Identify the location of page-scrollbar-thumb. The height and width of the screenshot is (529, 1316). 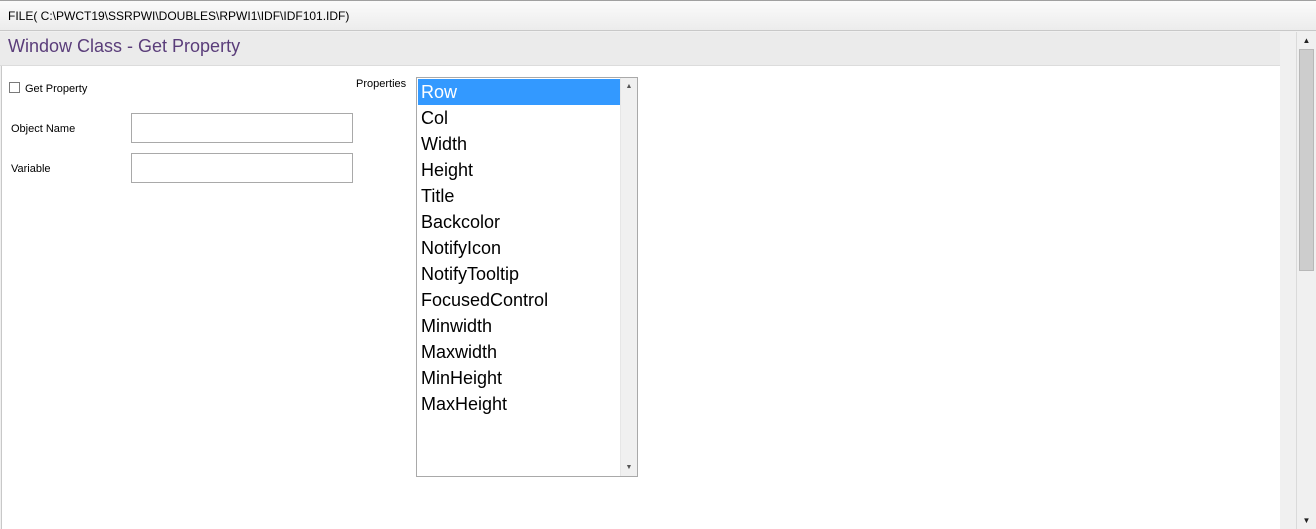
(1306, 160).